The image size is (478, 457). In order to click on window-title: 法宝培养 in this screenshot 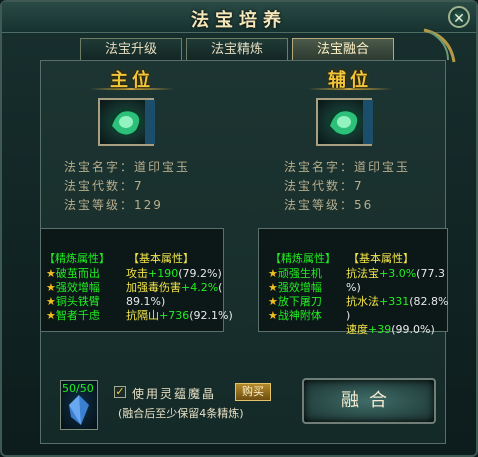, I will do `click(239, 20)`.